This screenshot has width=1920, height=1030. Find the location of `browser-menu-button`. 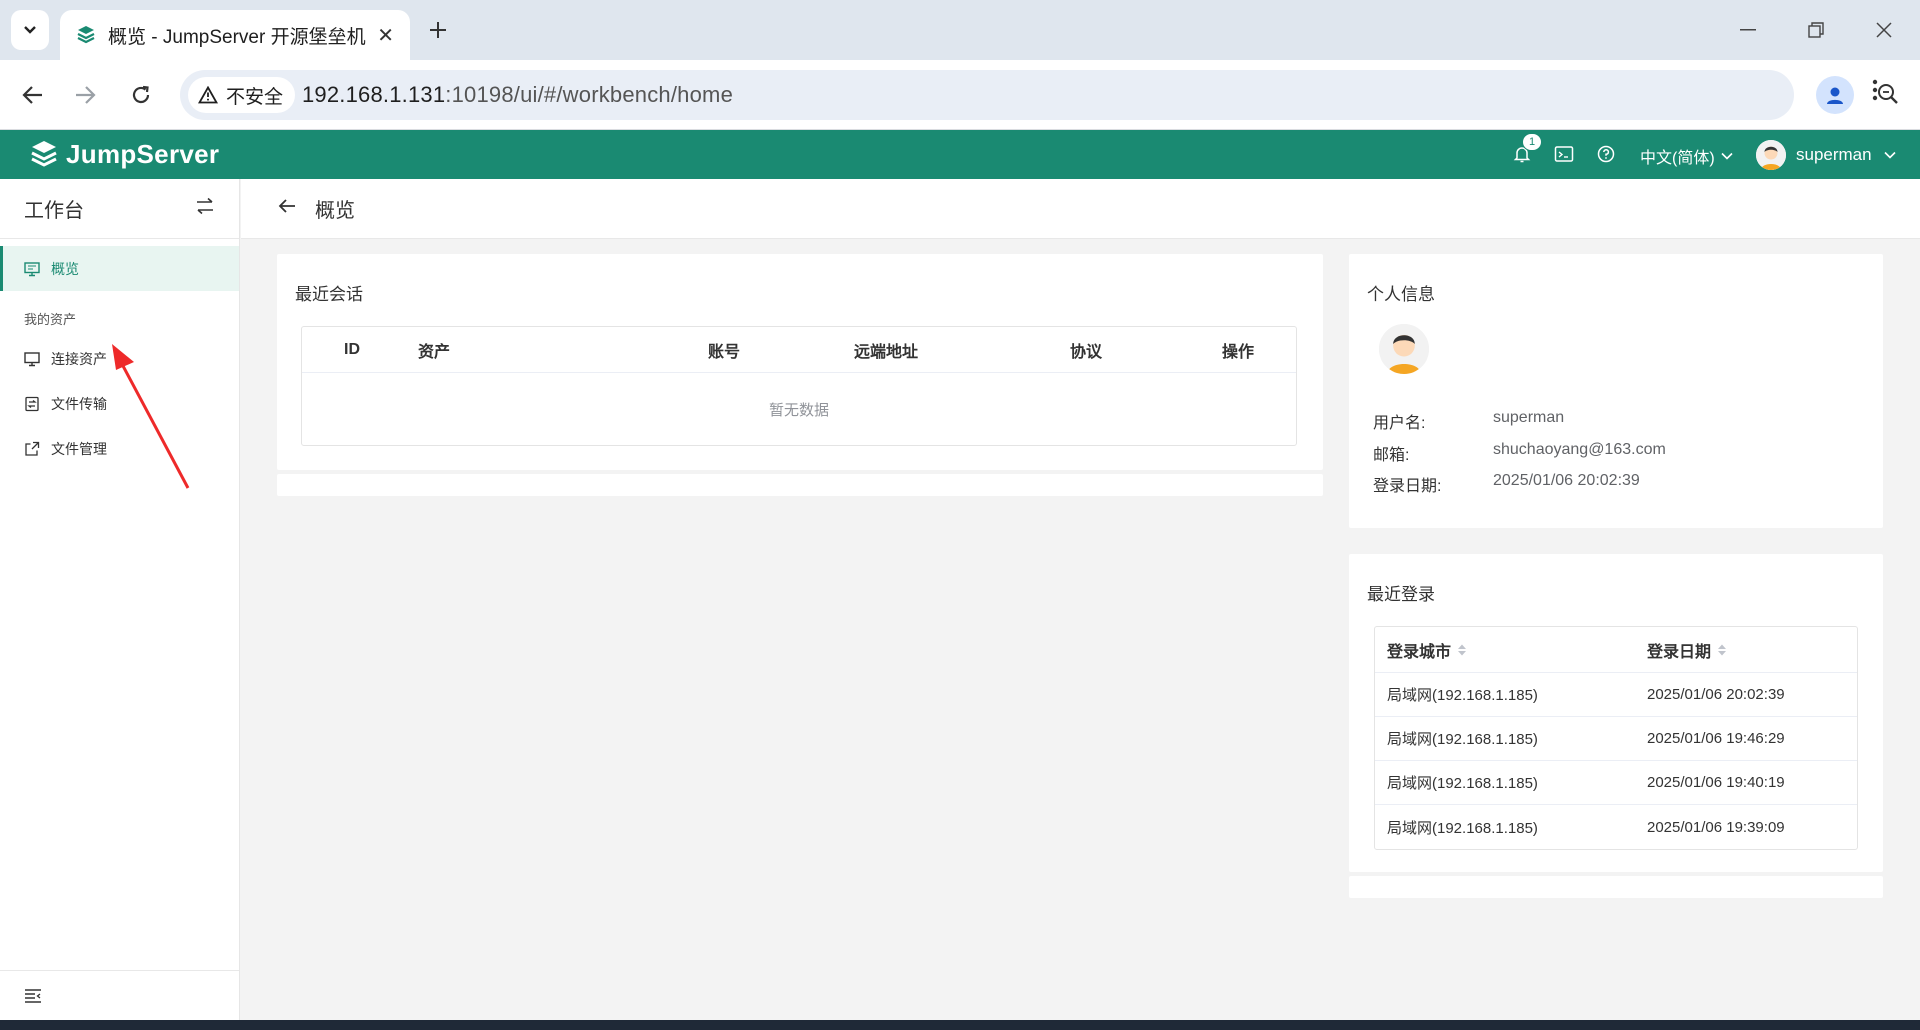

browser-menu-button is located at coordinates (1875, 92).